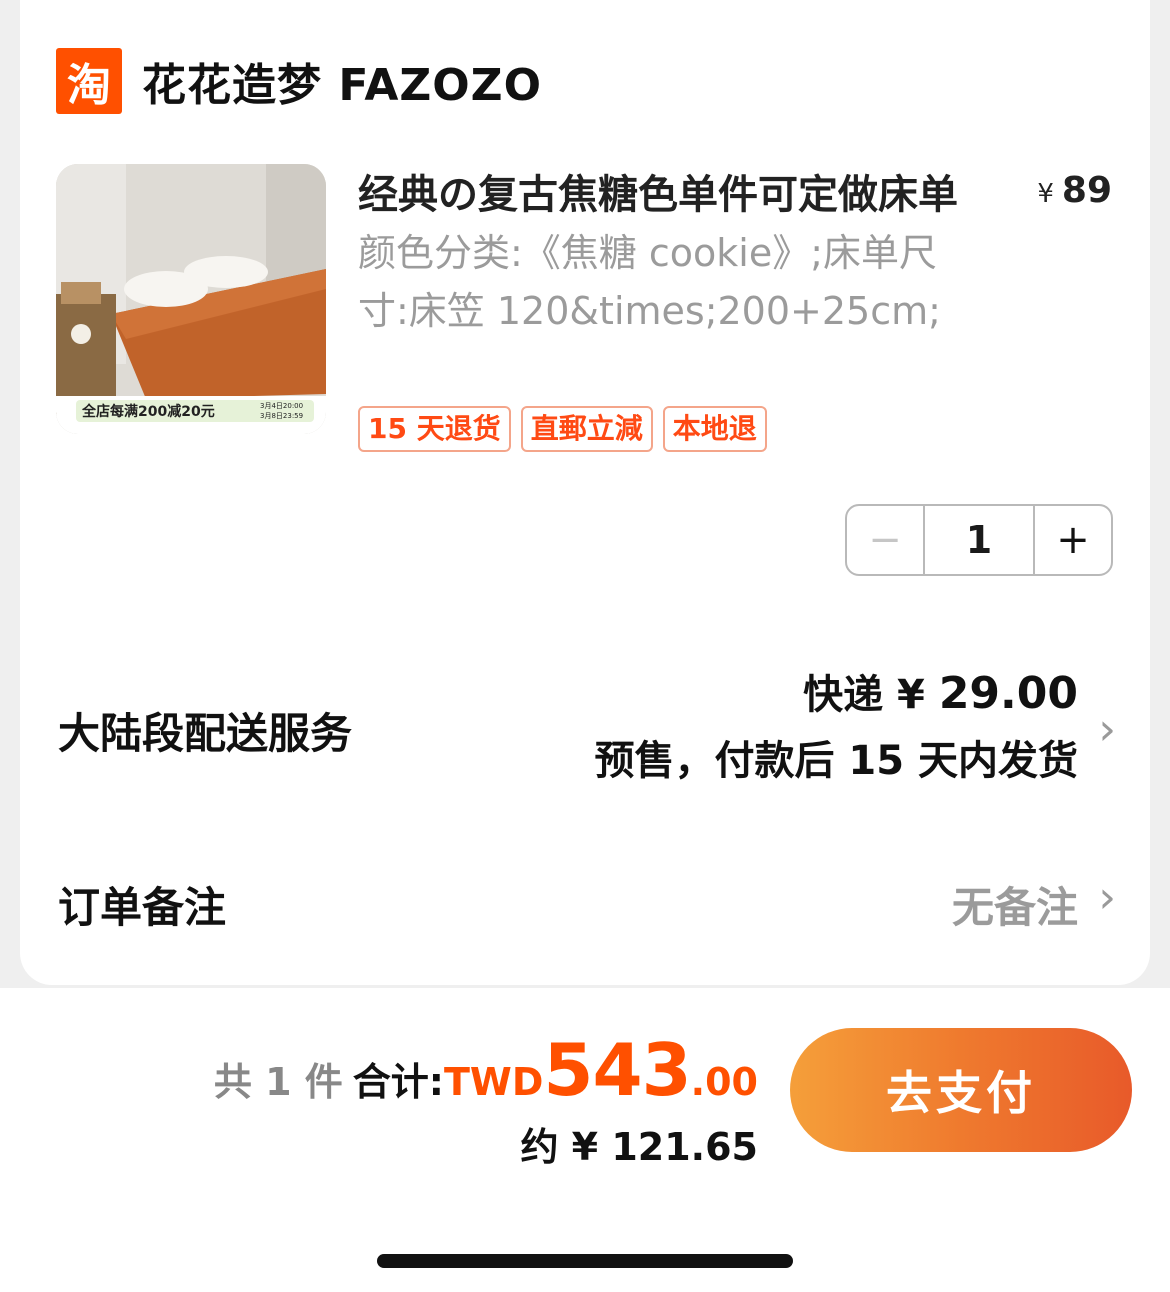 The height and width of the screenshot is (1292, 1170). I want to click on item-count: 共 1 件, so click(278, 1082).